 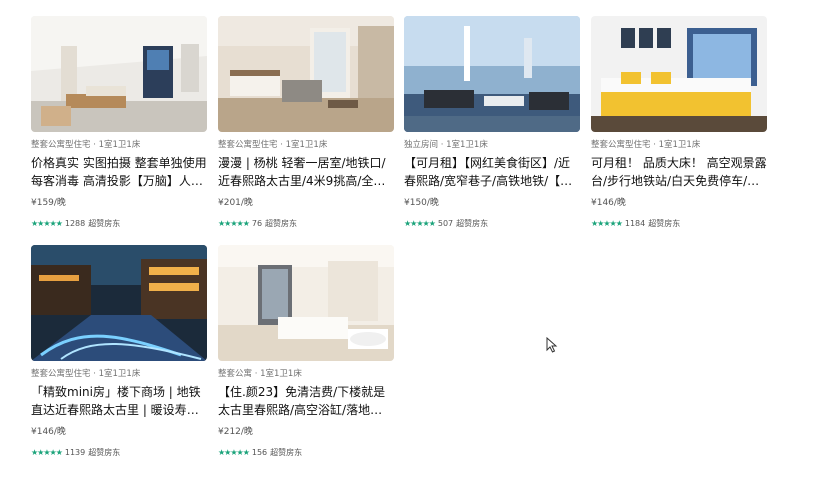 What do you see at coordinates (552, 345) in the screenshot?
I see `mouse-cursor-icon` at bounding box center [552, 345].